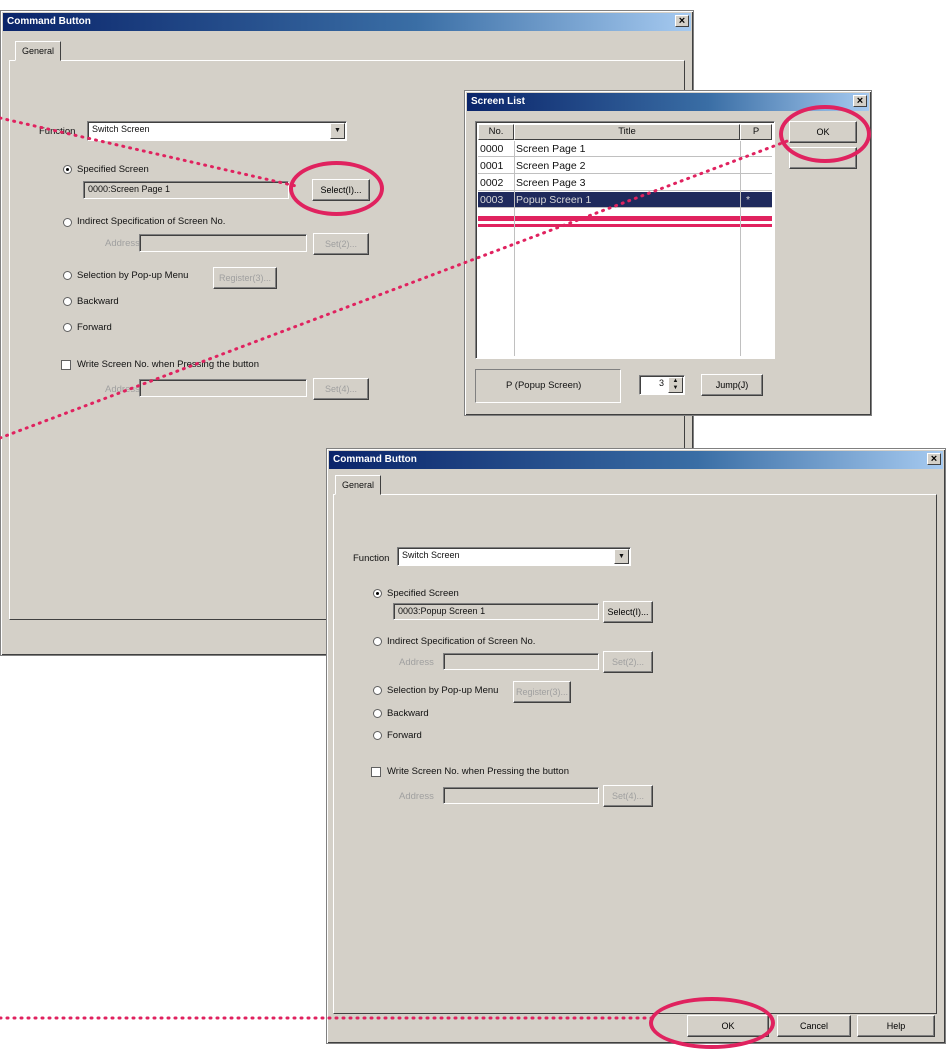  What do you see at coordinates (814, 1026) in the screenshot?
I see `cancel-button: Cancel` at bounding box center [814, 1026].